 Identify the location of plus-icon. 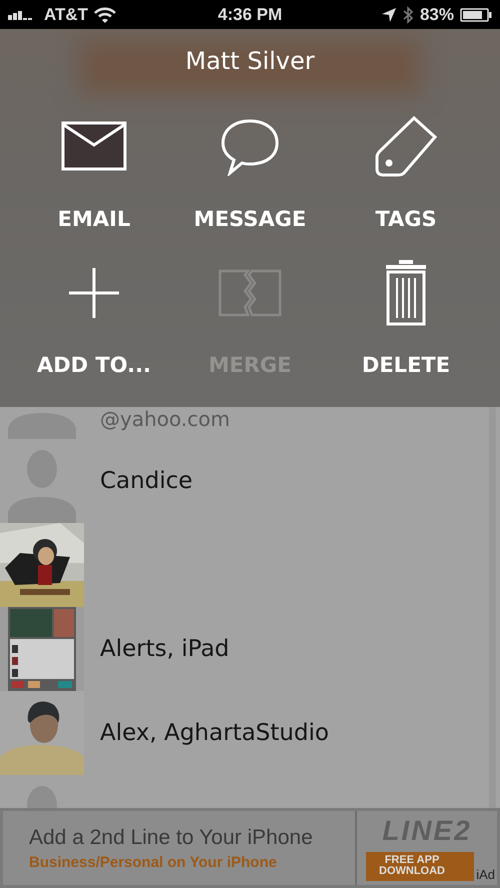
(94, 293).